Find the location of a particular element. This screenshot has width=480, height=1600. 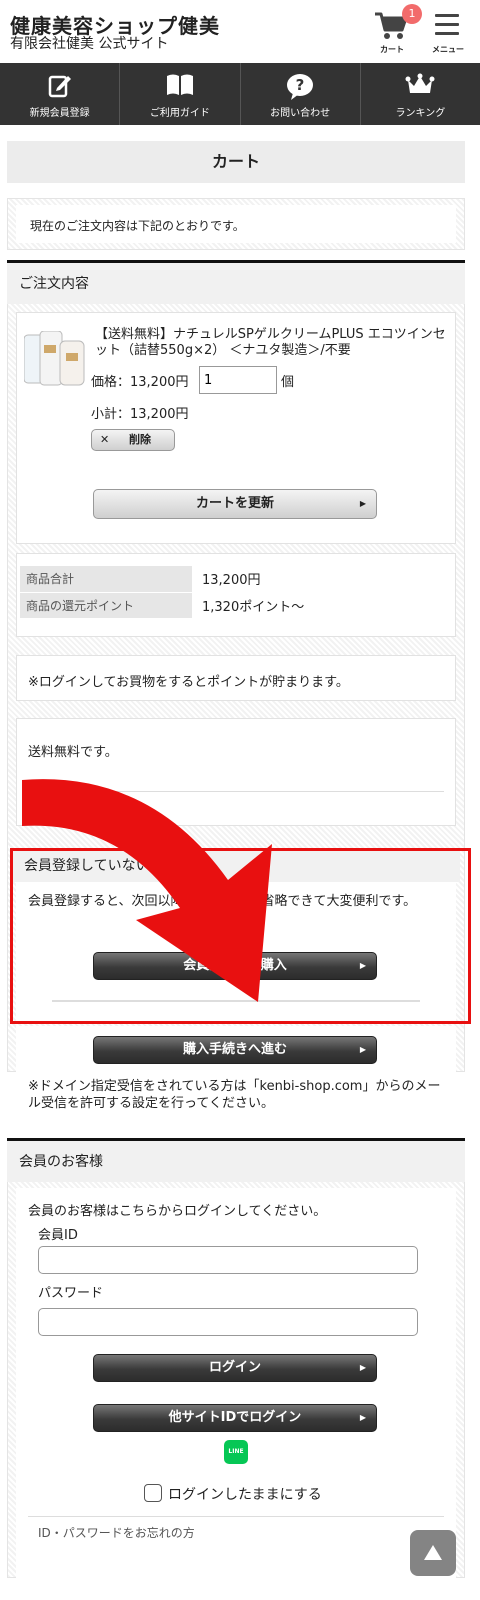

question-chat-icon: ? is located at coordinates (300, 87).